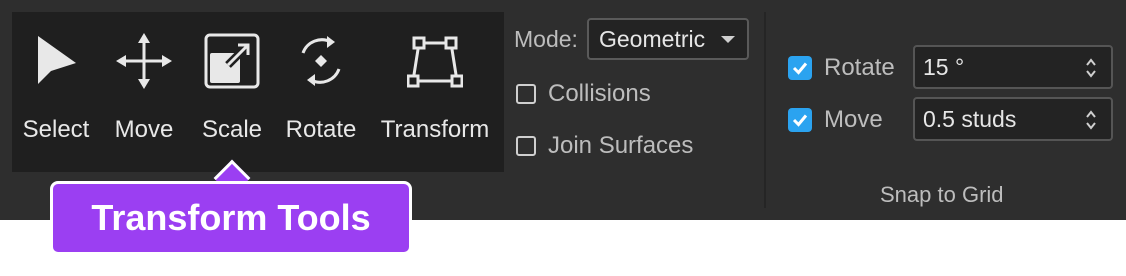  I want to click on scale-tool-button: Scale, so click(232, 85).